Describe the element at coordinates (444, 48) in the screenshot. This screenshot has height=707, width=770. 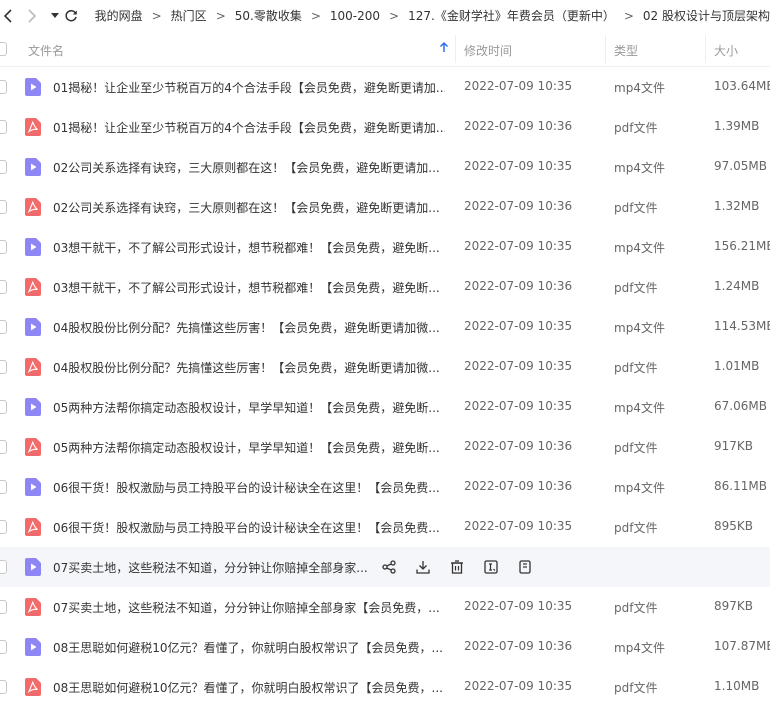
I see `sort-ascending-icon` at that location.